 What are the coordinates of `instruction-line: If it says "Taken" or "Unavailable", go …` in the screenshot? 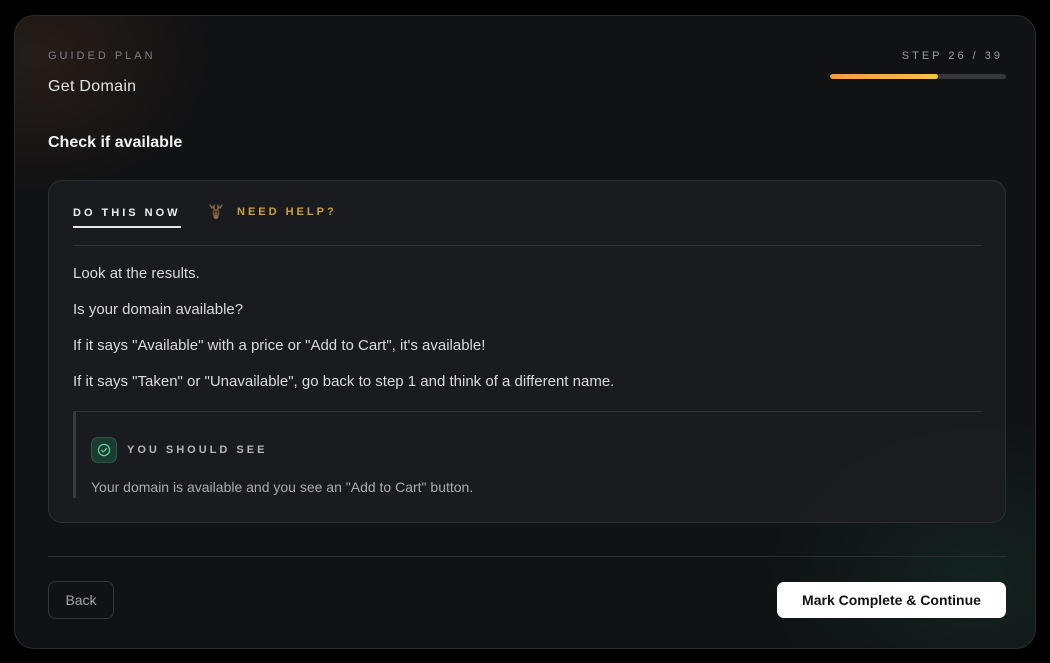 It's located at (344, 381).